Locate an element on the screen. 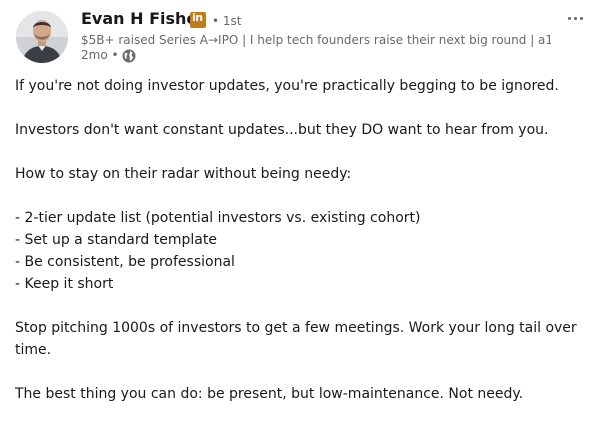  avatar-photo is located at coordinates (42, 37).